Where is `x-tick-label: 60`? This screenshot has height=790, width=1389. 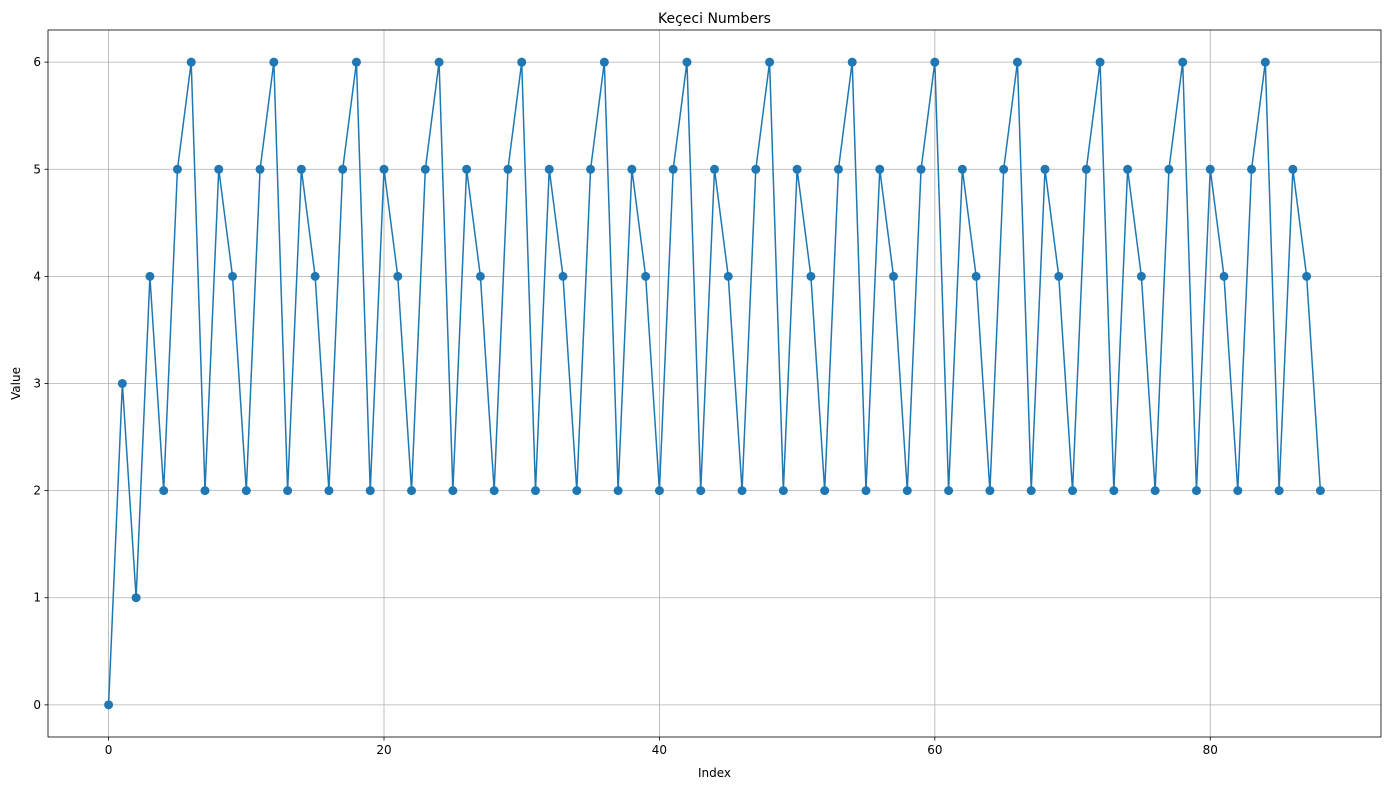
x-tick-label: 60 is located at coordinates (934, 750).